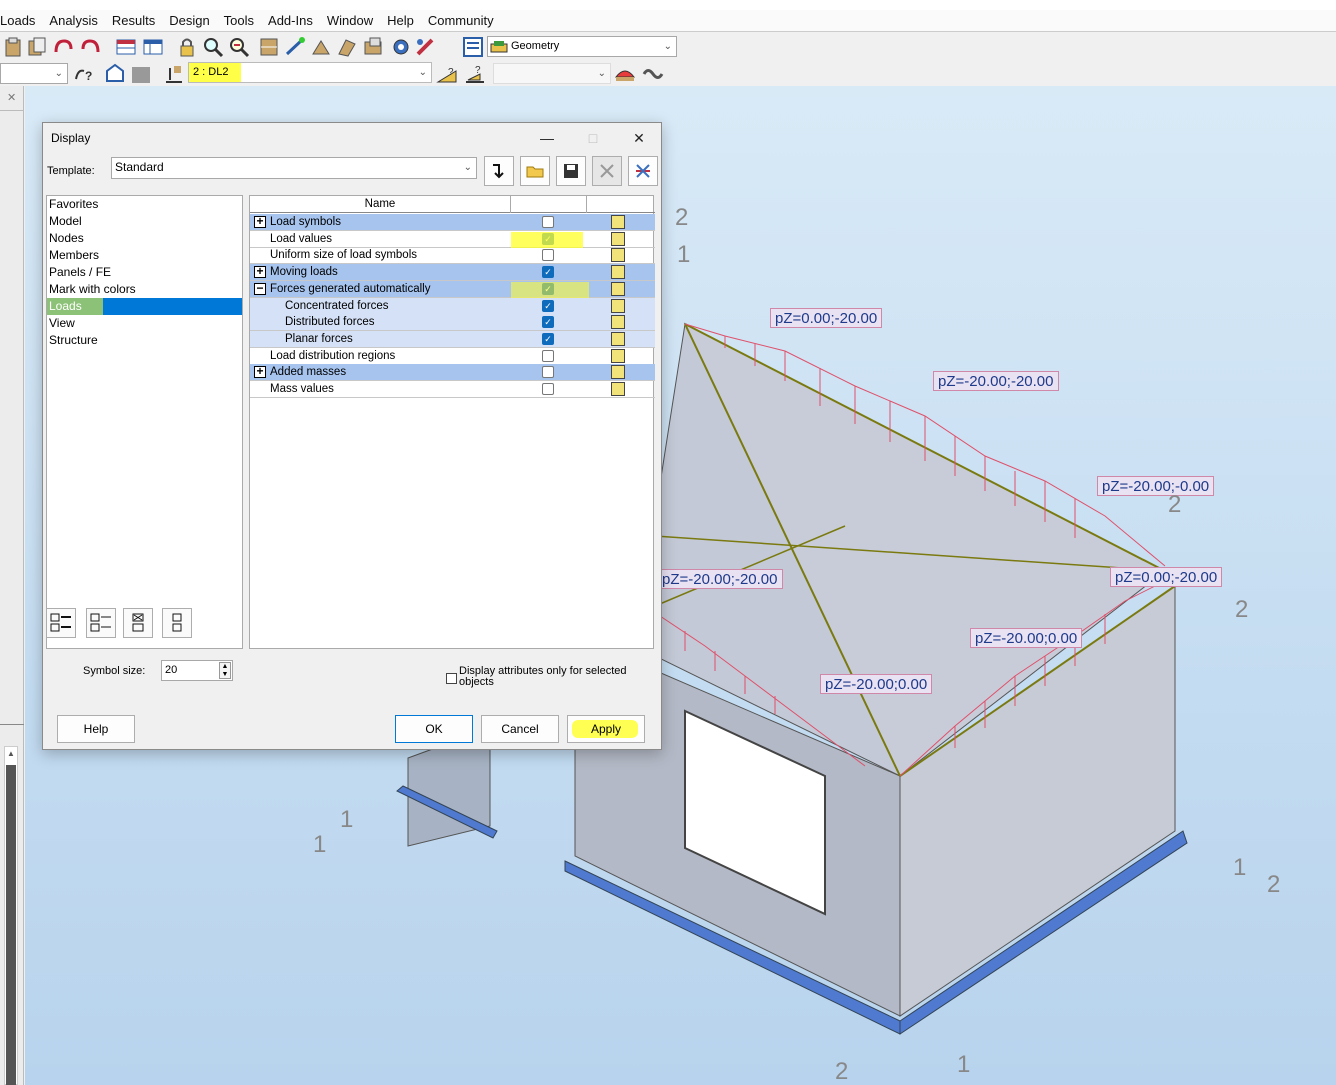 Image resolution: width=1336 pixels, height=1085 pixels. What do you see at coordinates (141, 74) in the screenshot?
I see `grey-box-icon` at bounding box center [141, 74].